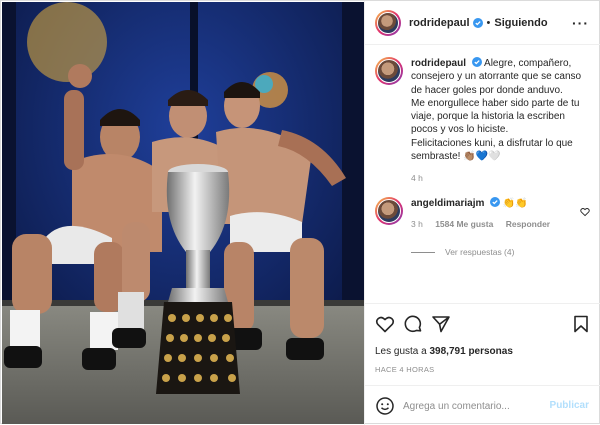 The height and width of the screenshot is (425, 600). I want to click on comment-likes: 1584 Me gusta, so click(464, 224).